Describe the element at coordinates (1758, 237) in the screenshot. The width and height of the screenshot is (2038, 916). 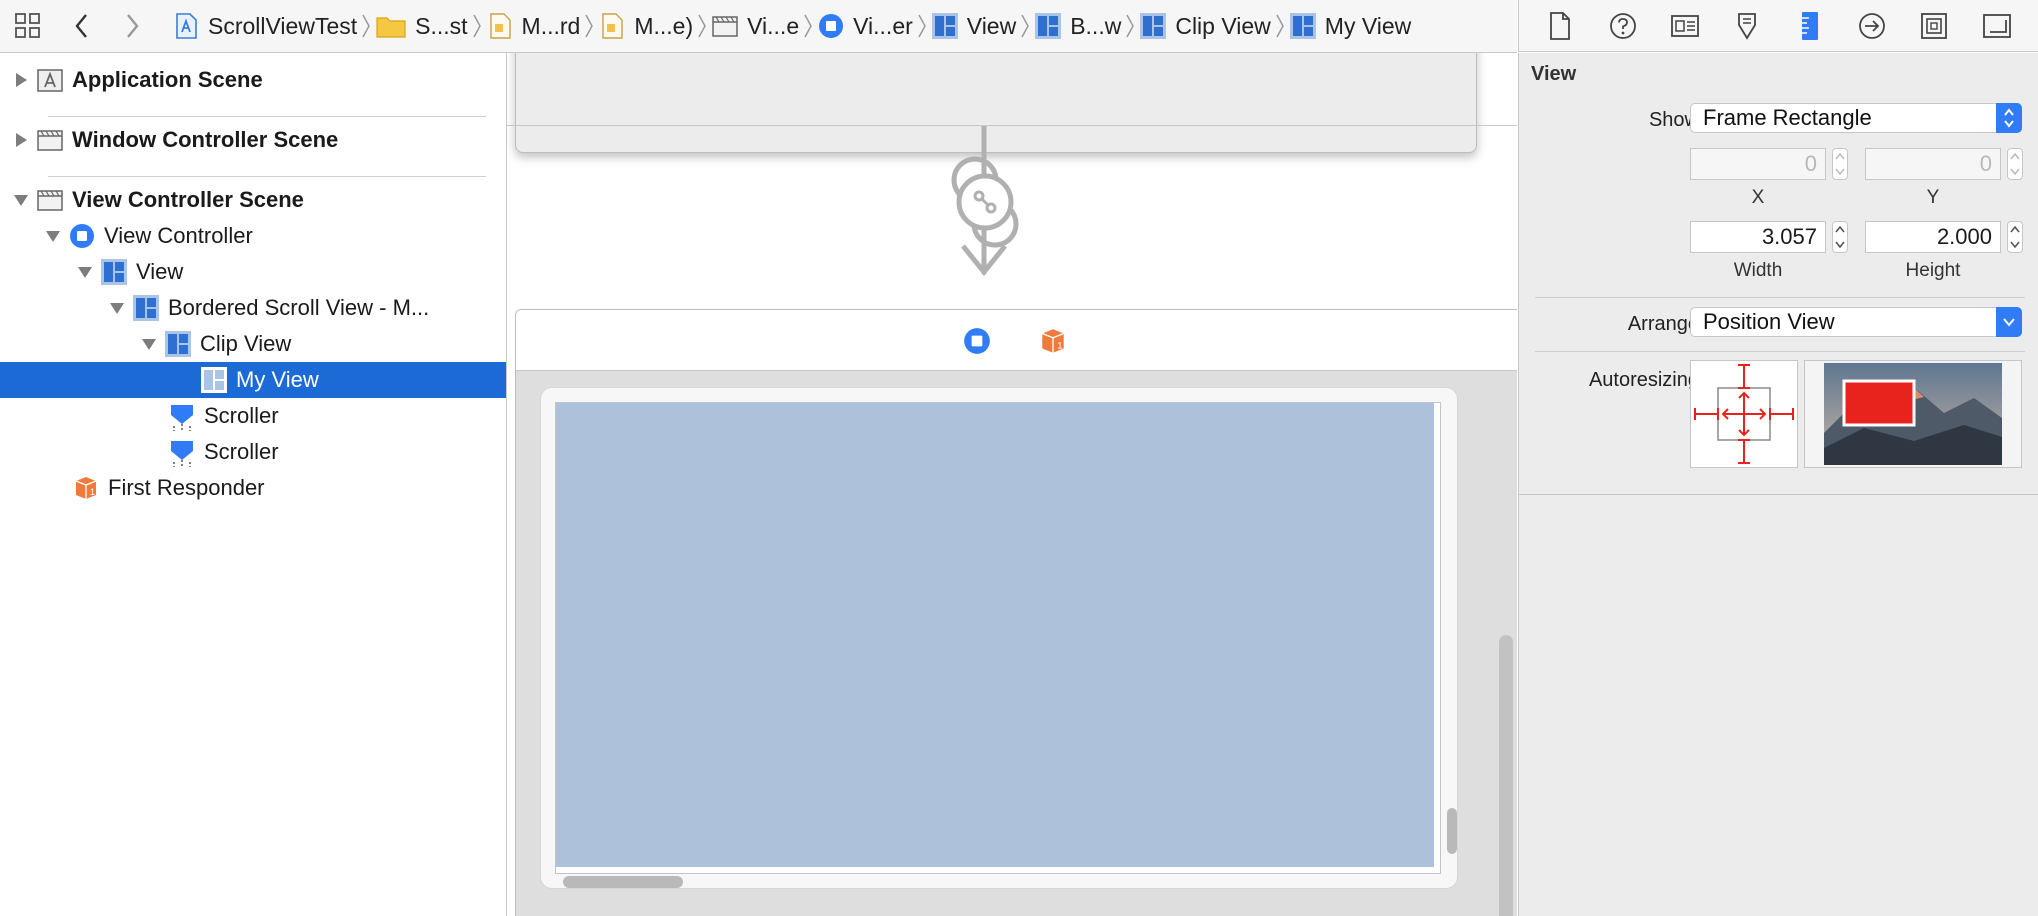
I see `width-field: 3.057` at that location.